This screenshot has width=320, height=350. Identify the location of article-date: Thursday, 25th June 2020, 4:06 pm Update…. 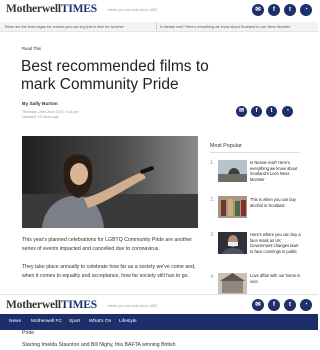
(50, 115).